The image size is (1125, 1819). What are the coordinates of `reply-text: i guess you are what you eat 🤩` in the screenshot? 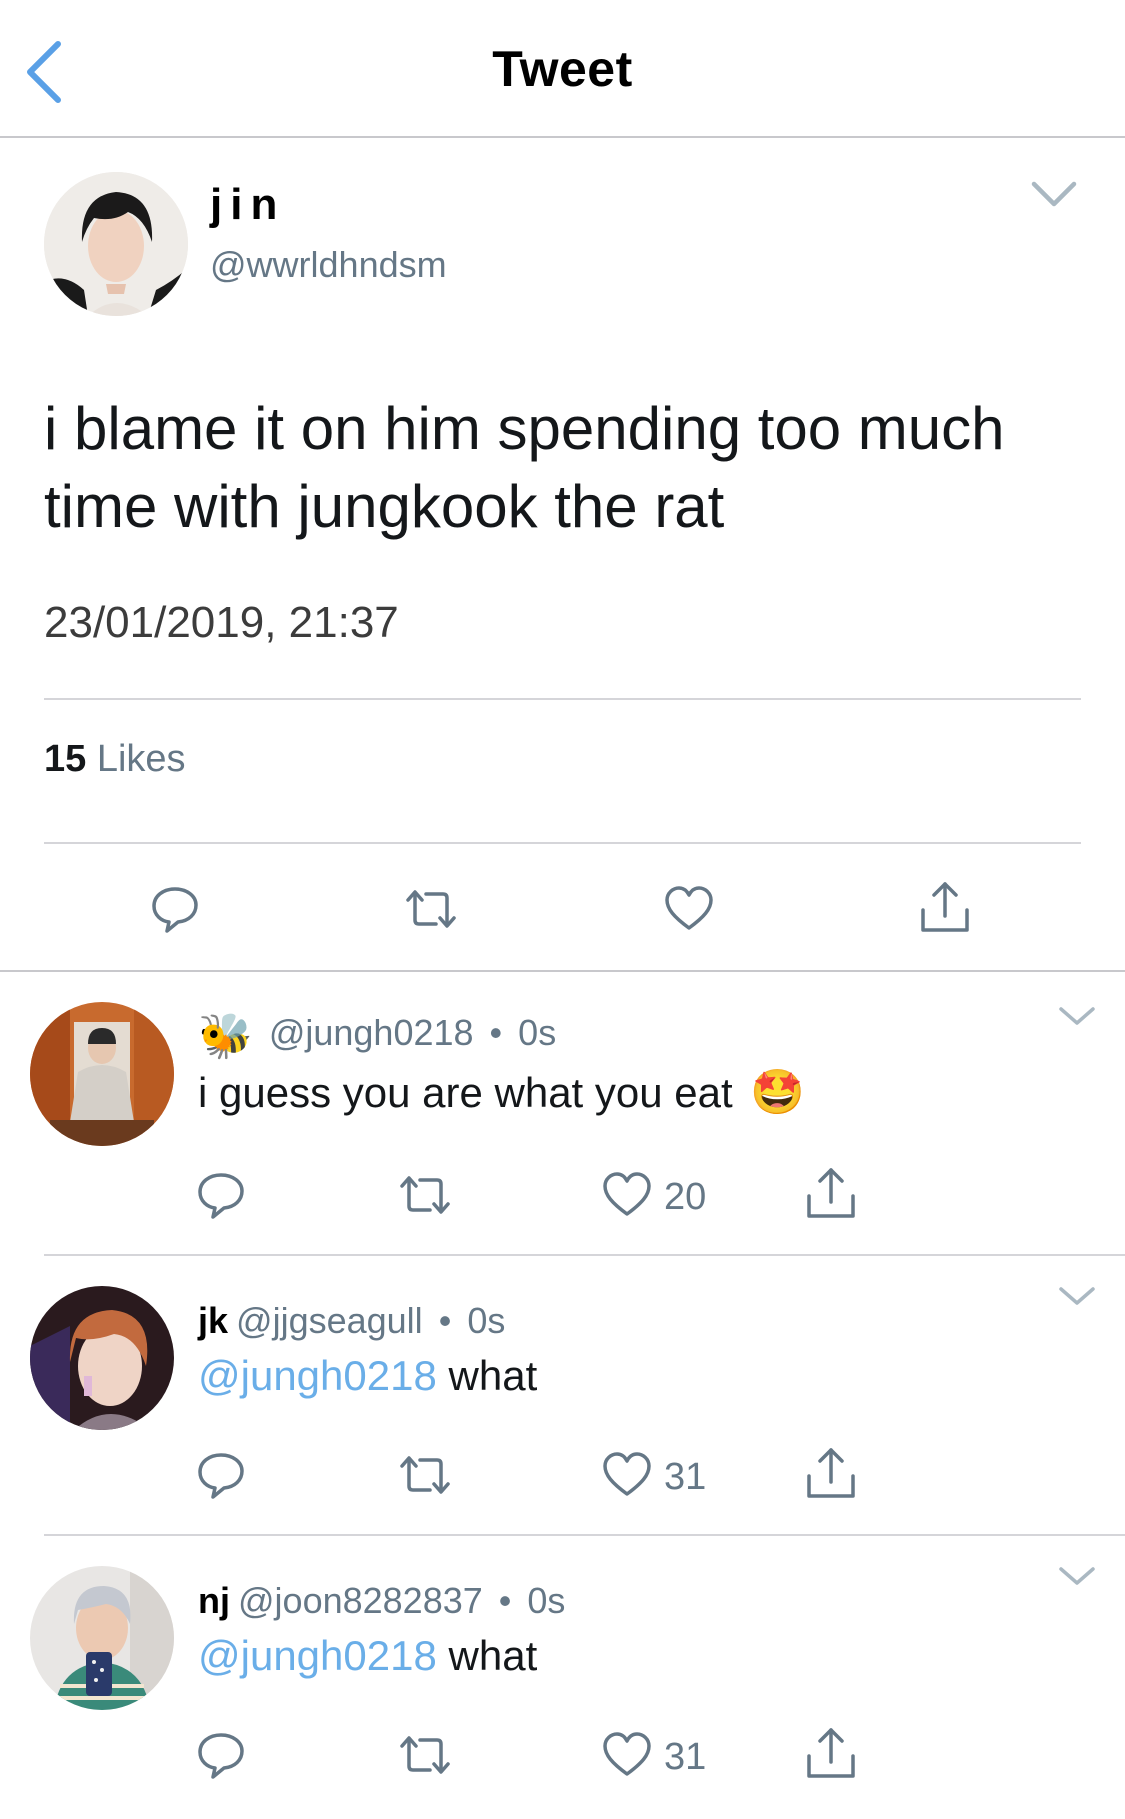 It's located at (502, 1092).